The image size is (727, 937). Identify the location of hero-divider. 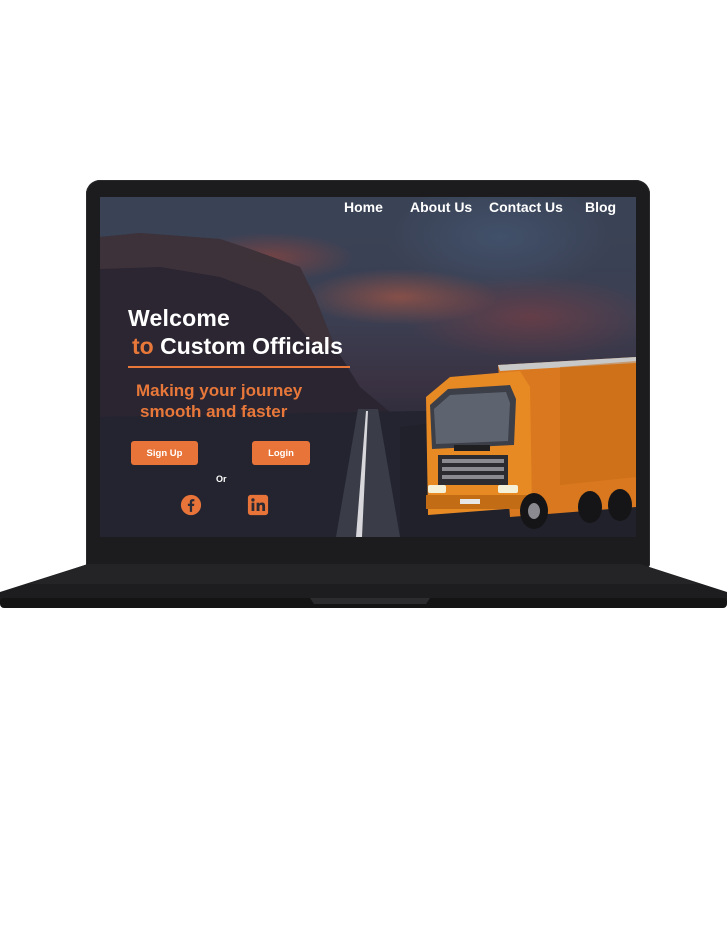
(239, 367).